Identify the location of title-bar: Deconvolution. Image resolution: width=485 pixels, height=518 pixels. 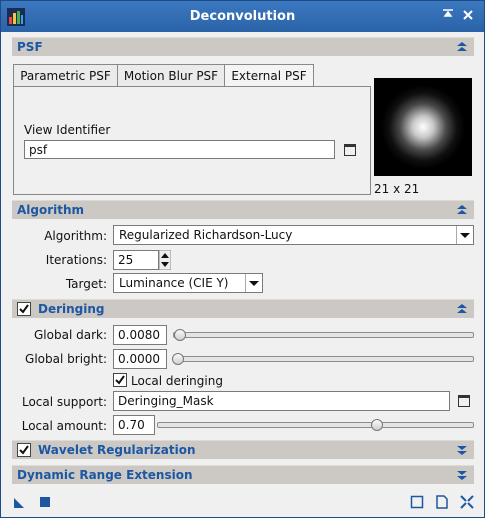
(242, 16).